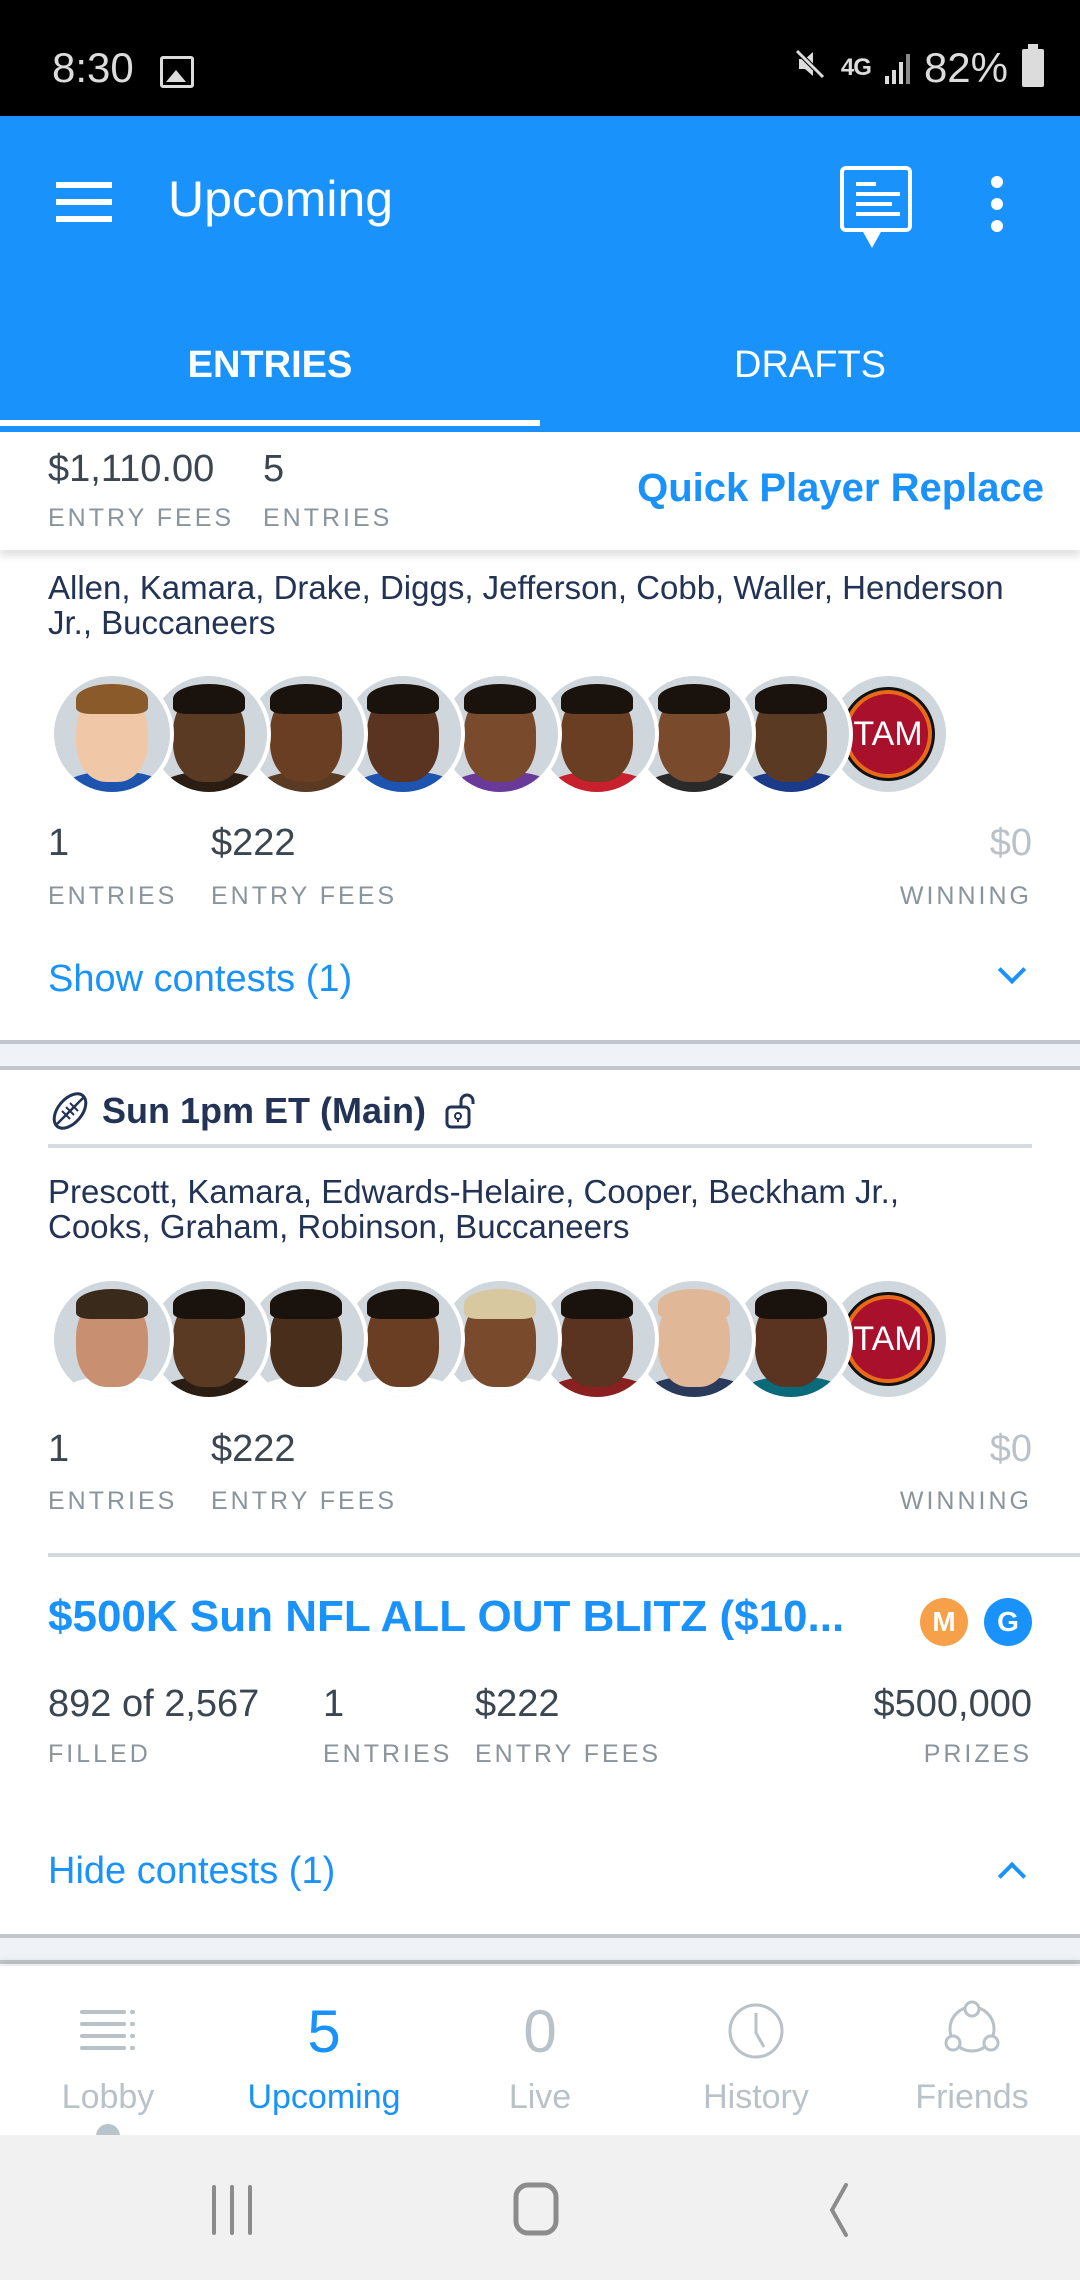  I want to click on slate-divider, so click(540, 1146).